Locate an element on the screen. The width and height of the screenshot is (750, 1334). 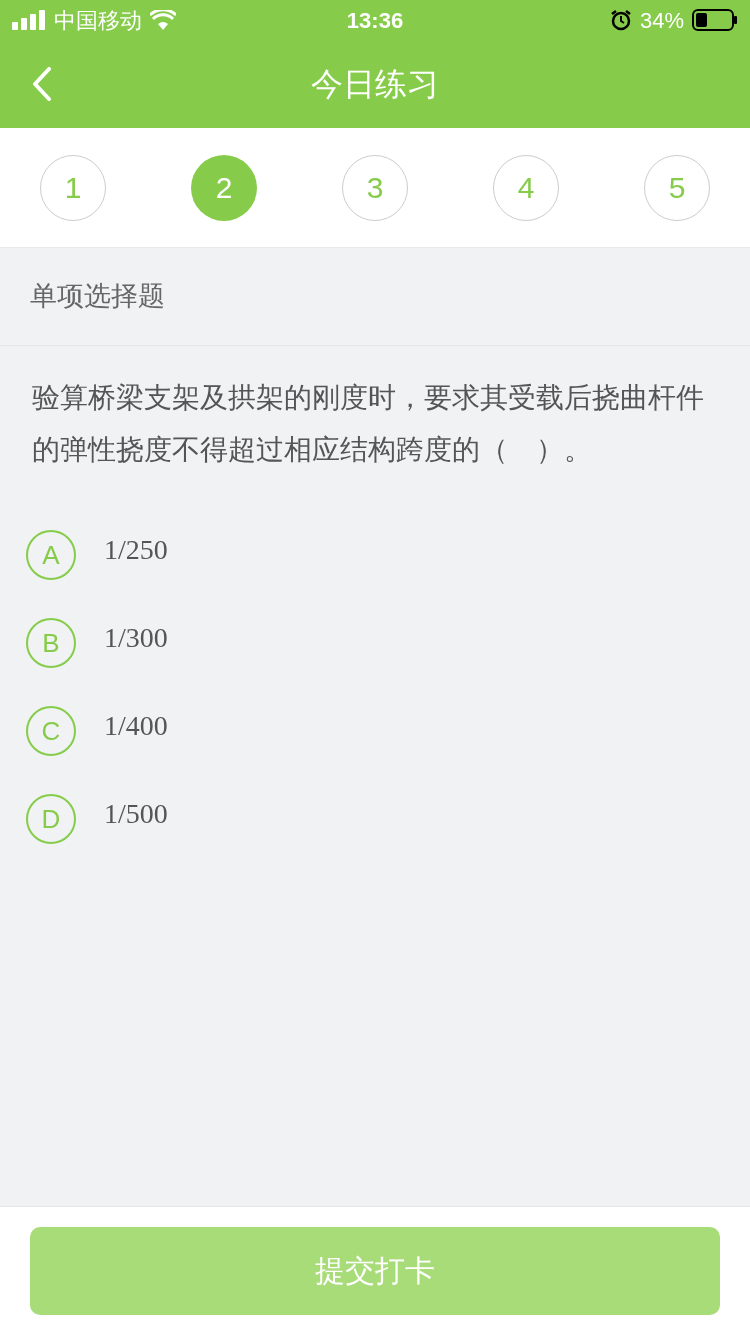
question-number-tab: 3 is located at coordinates (375, 187).